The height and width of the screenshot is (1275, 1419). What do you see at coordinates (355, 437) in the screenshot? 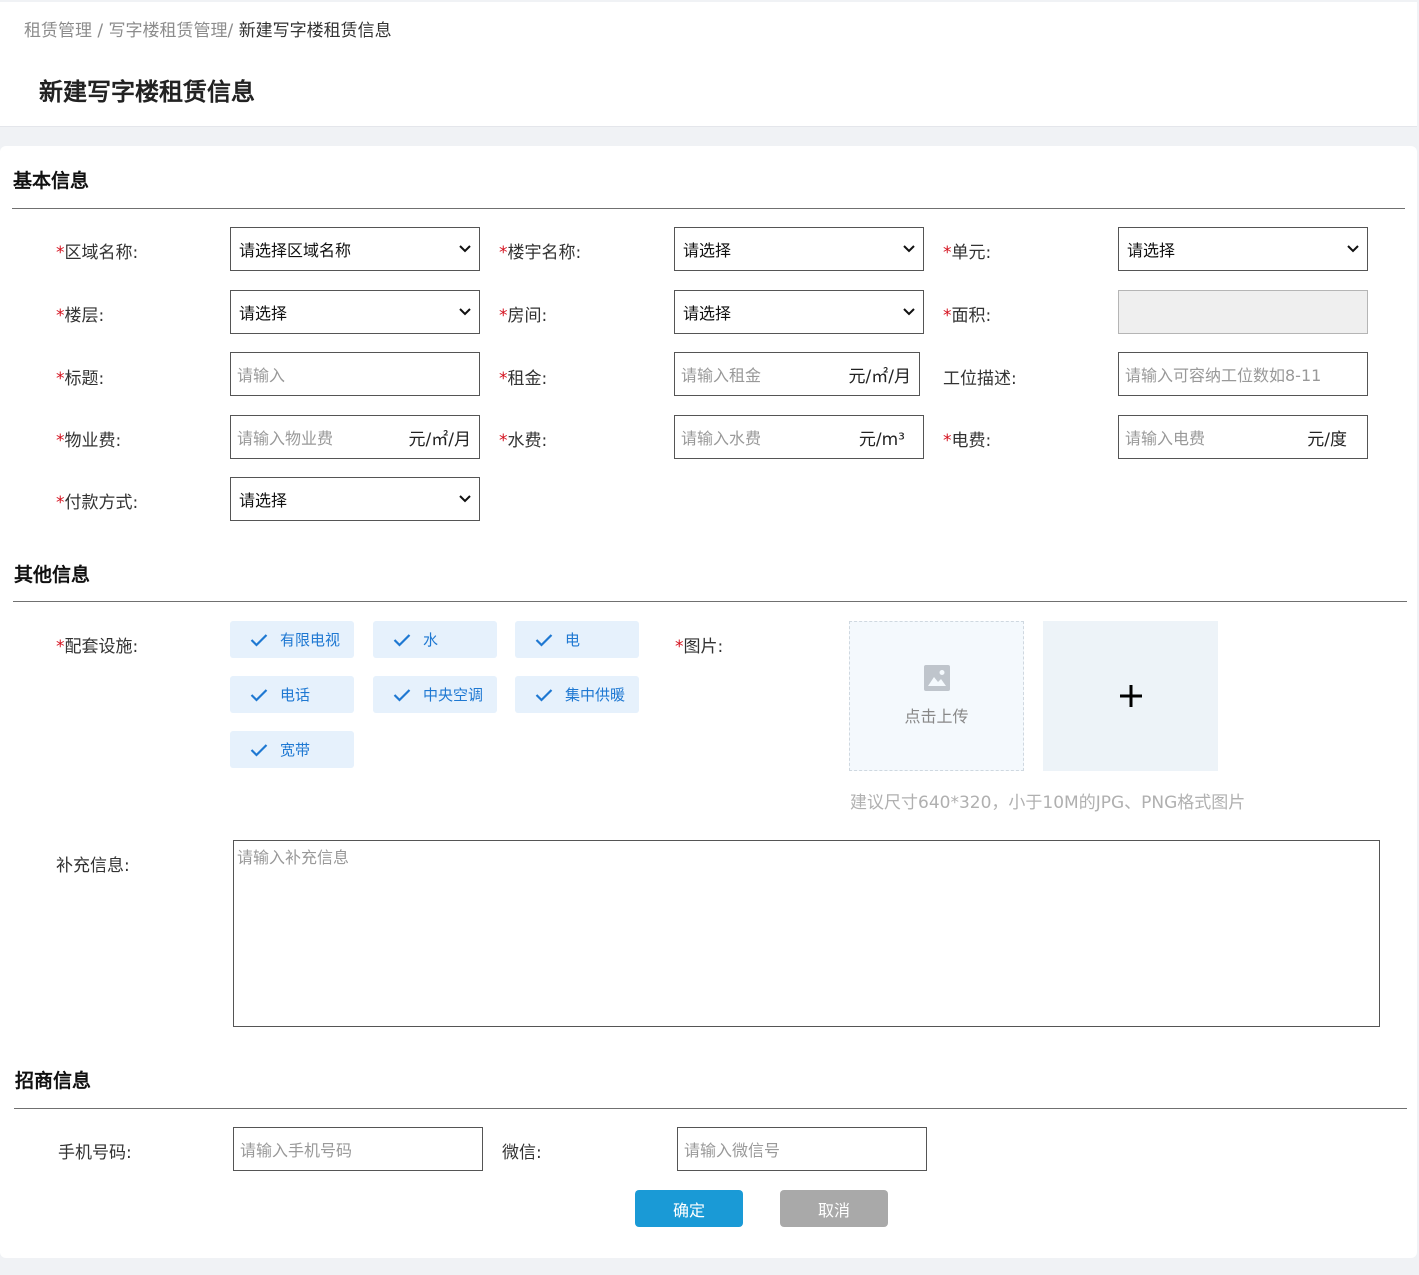
I see `property-fee-input: 请输入物业费 元/㎡/月` at bounding box center [355, 437].